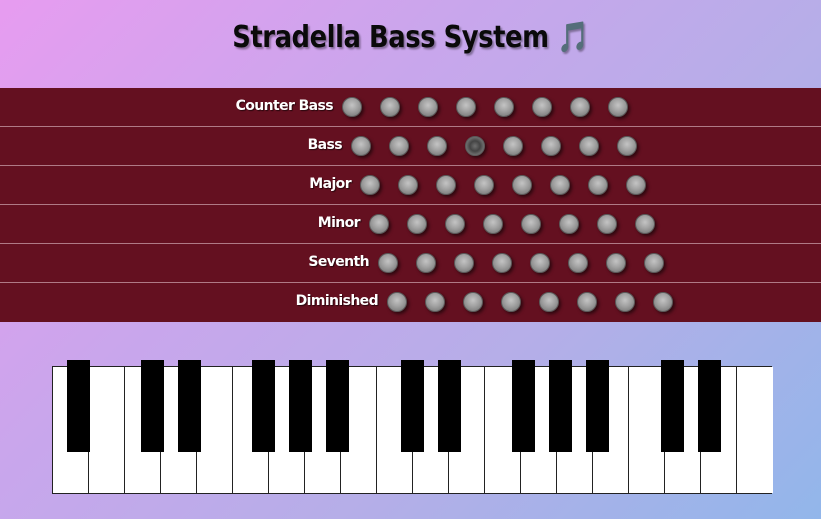 This screenshot has height=519, width=821. Describe the element at coordinates (410, 107) in the screenshot. I see `row-counter-bass: Counter Bass` at that location.